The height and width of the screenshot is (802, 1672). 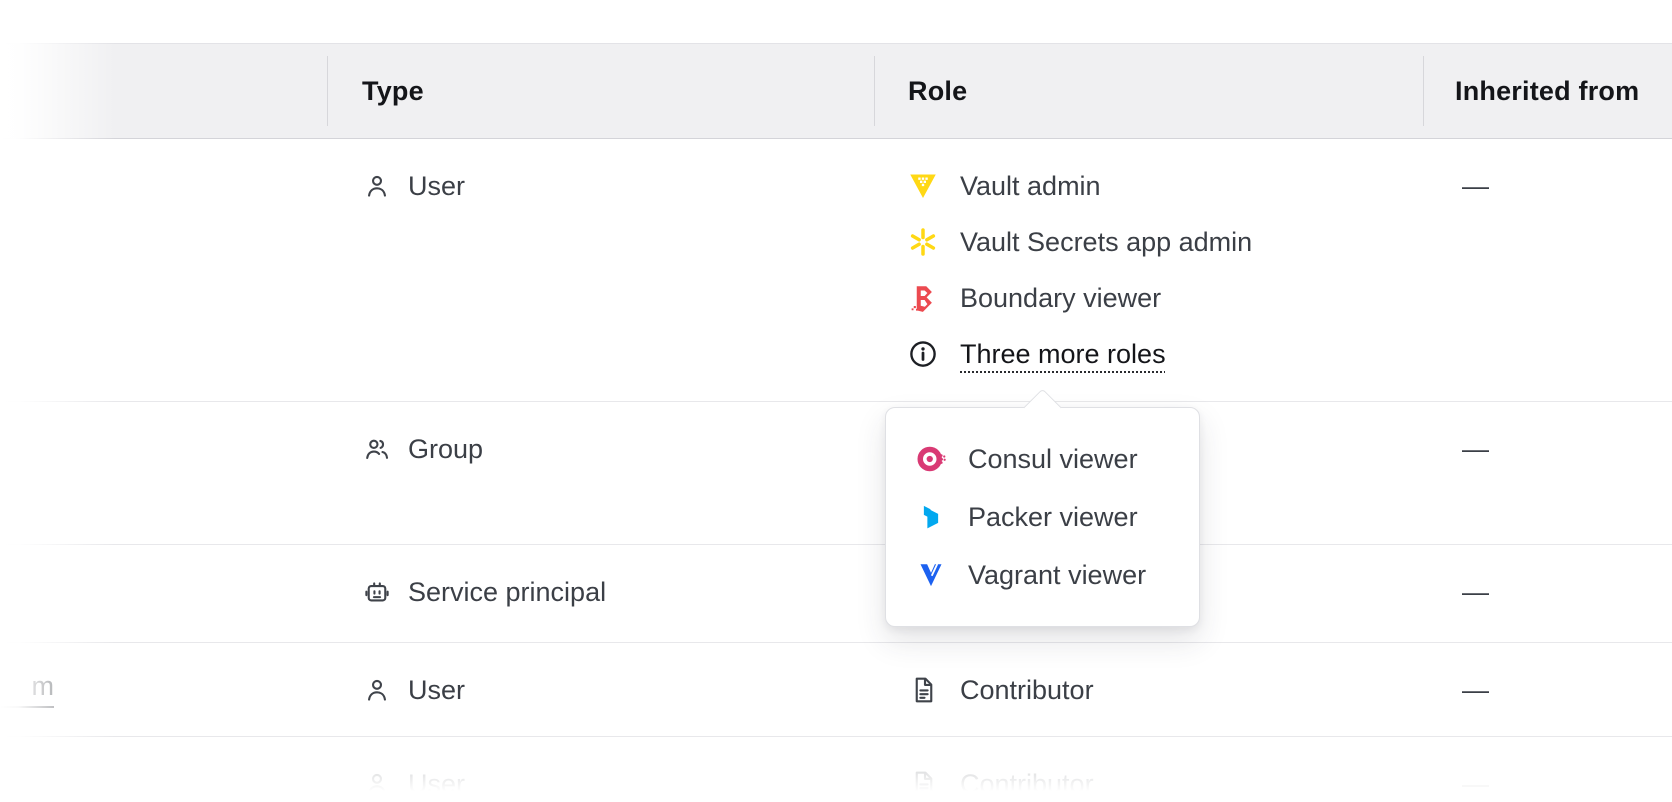 I want to click on popover-role-item: Vagrant viewer, so click(x=1042, y=575).